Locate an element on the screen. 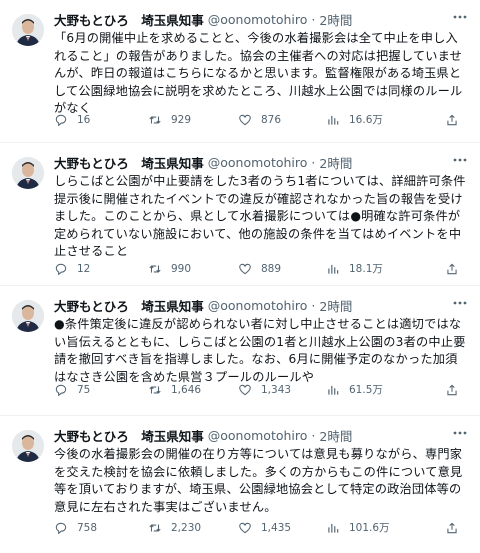 The height and width of the screenshot is (553, 480). retweet-count: 929 is located at coordinates (181, 119).